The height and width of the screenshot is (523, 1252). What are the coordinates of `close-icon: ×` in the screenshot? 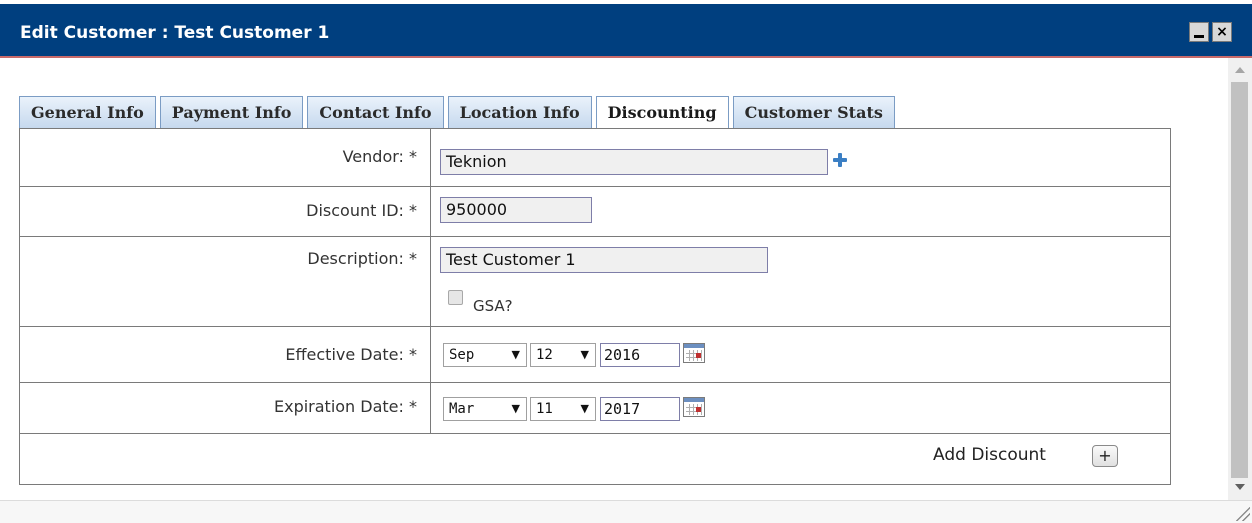 It's located at (1222, 32).